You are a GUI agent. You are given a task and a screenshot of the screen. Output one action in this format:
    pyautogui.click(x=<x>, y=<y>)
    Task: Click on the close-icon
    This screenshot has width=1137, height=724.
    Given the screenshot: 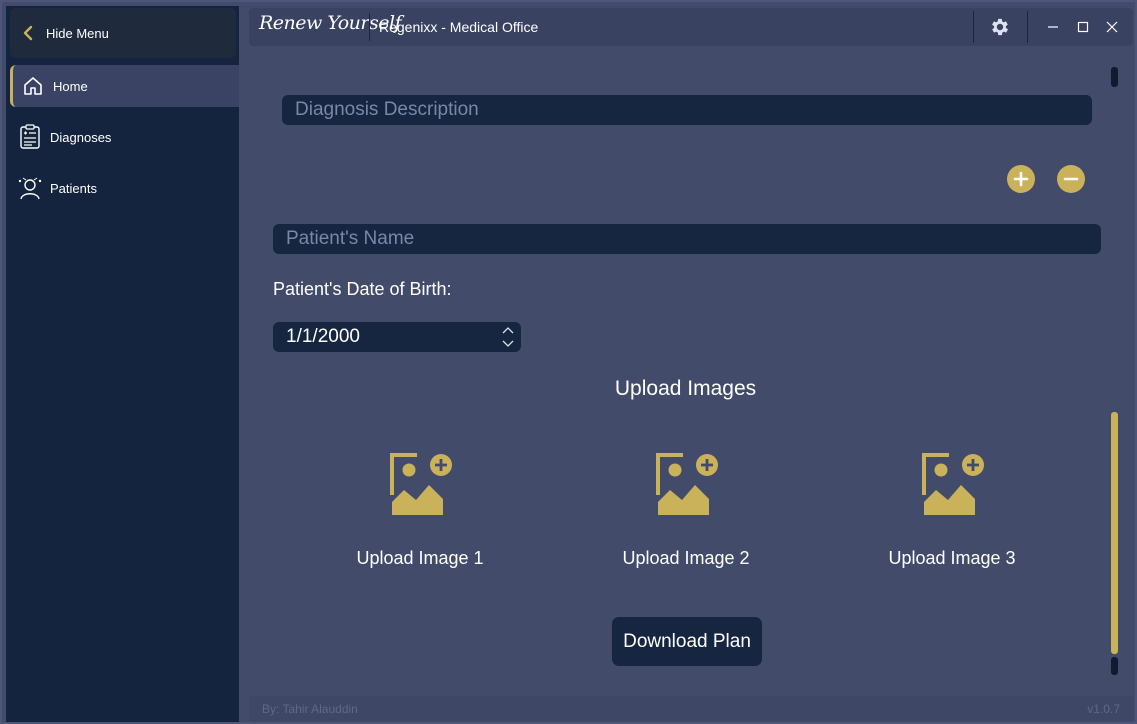 What is the action you would take?
    pyautogui.click(x=1112, y=27)
    